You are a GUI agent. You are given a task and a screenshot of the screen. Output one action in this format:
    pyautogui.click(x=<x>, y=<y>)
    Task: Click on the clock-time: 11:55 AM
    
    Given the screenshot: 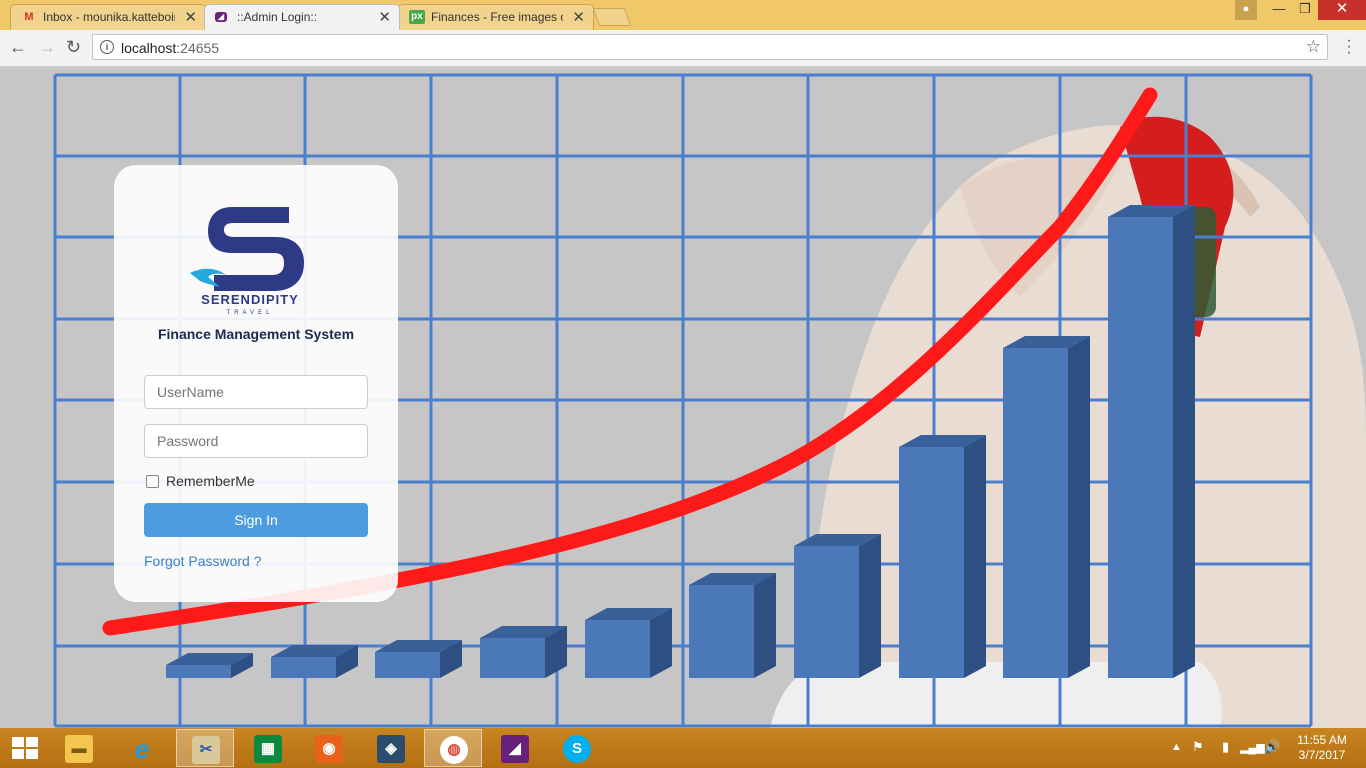 What is the action you would take?
    pyautogui.click(x=1322, y=740)
    